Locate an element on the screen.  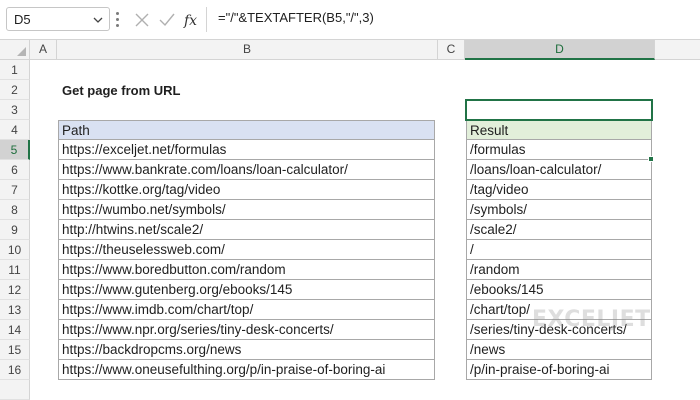
column-header-b: B is located at coordinates (247, 50).